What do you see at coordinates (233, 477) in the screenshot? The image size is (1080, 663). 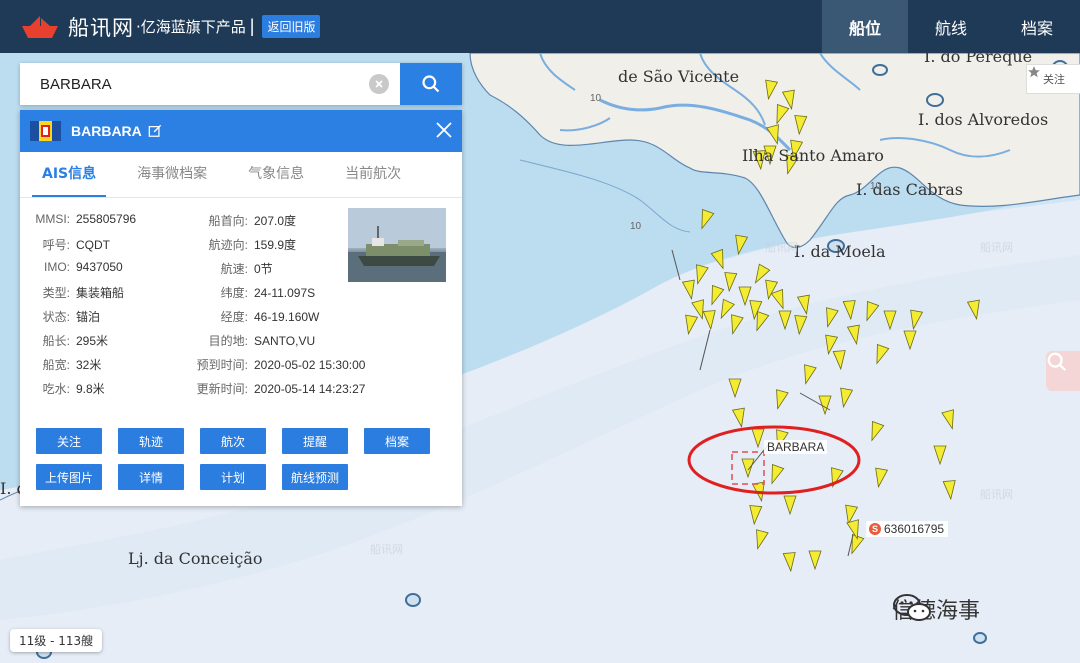 I see `plan-button: 计划` at bounding box center [233, 477].